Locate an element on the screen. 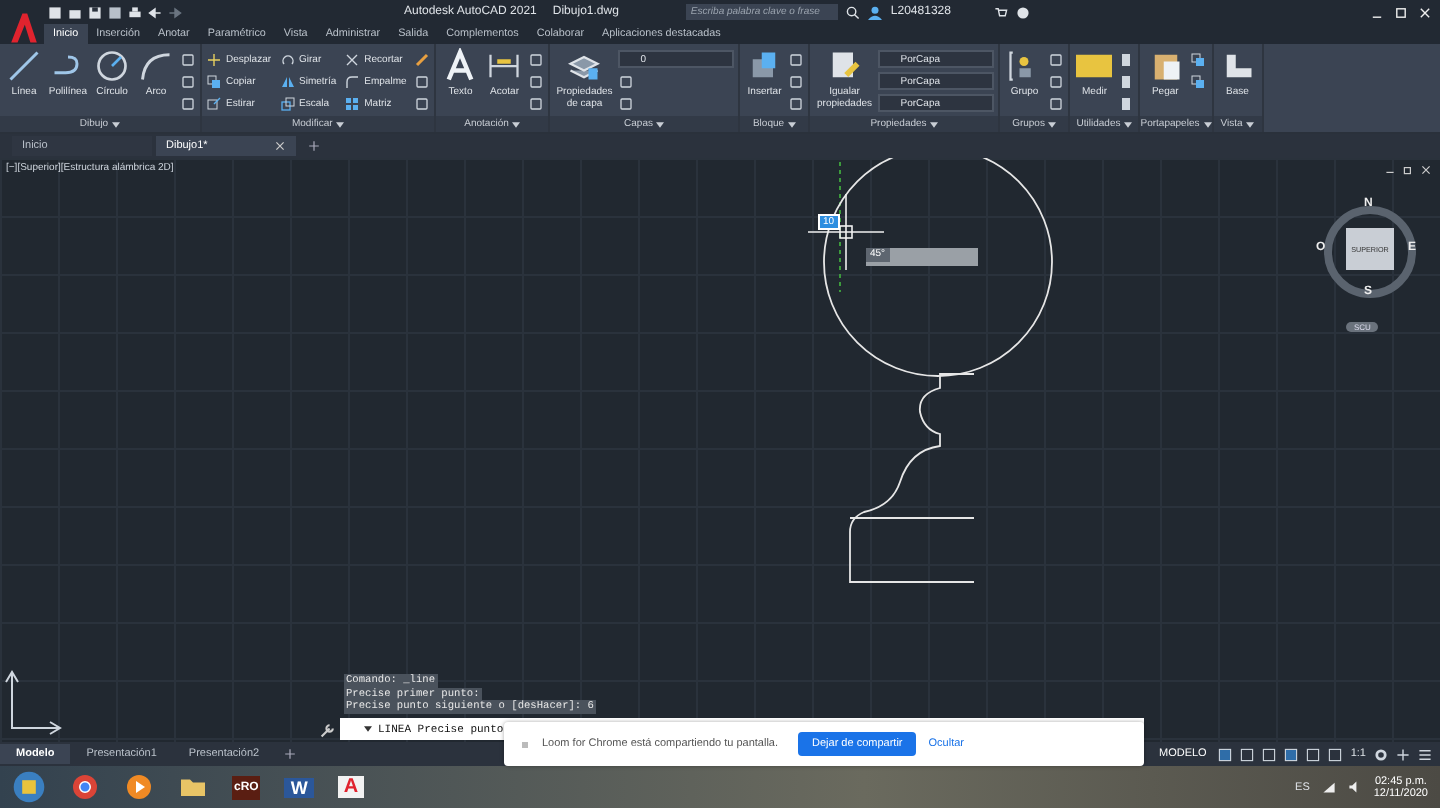  crosshair-cursor is located at coordinates (846, 232).